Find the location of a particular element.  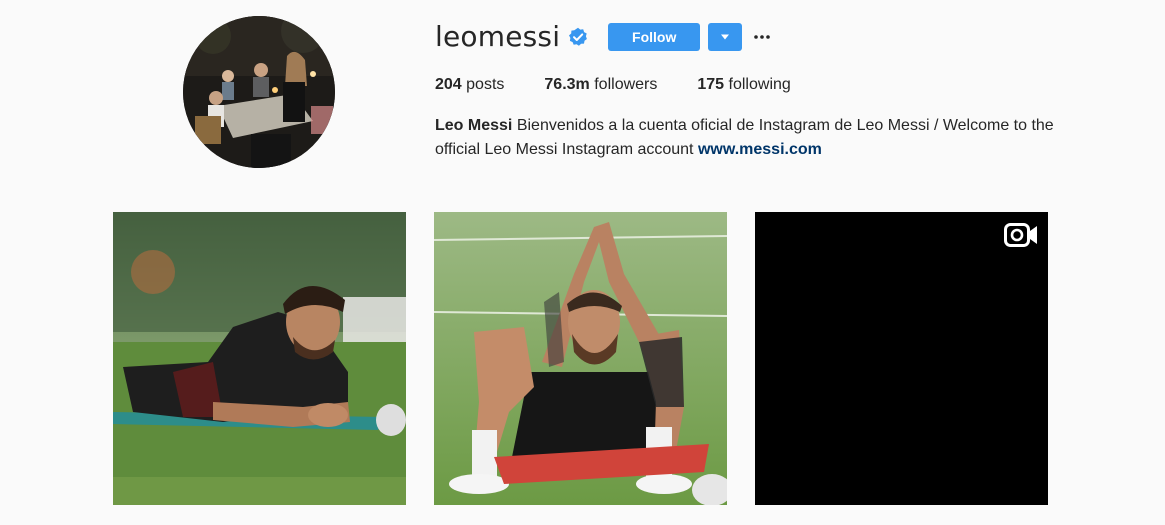

title-row: leomessi Follow is located at coordinates (765, 37).